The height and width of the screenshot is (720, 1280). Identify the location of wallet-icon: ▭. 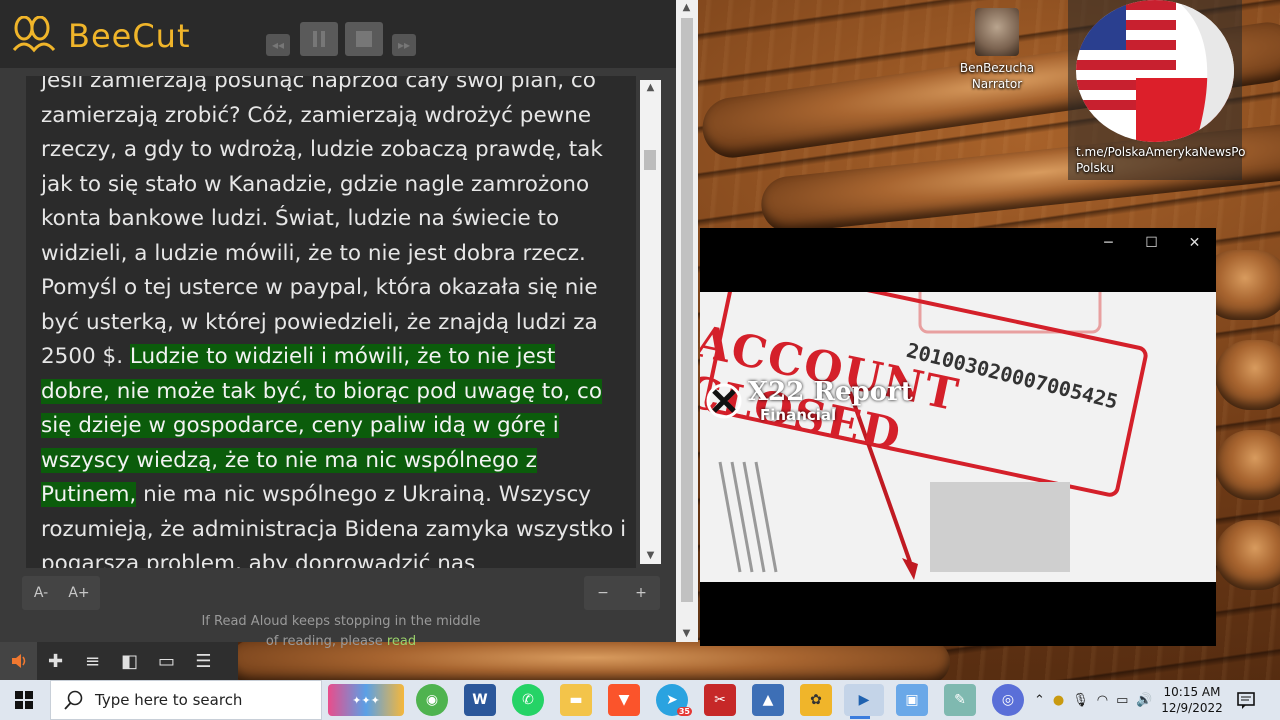
(166, 661).